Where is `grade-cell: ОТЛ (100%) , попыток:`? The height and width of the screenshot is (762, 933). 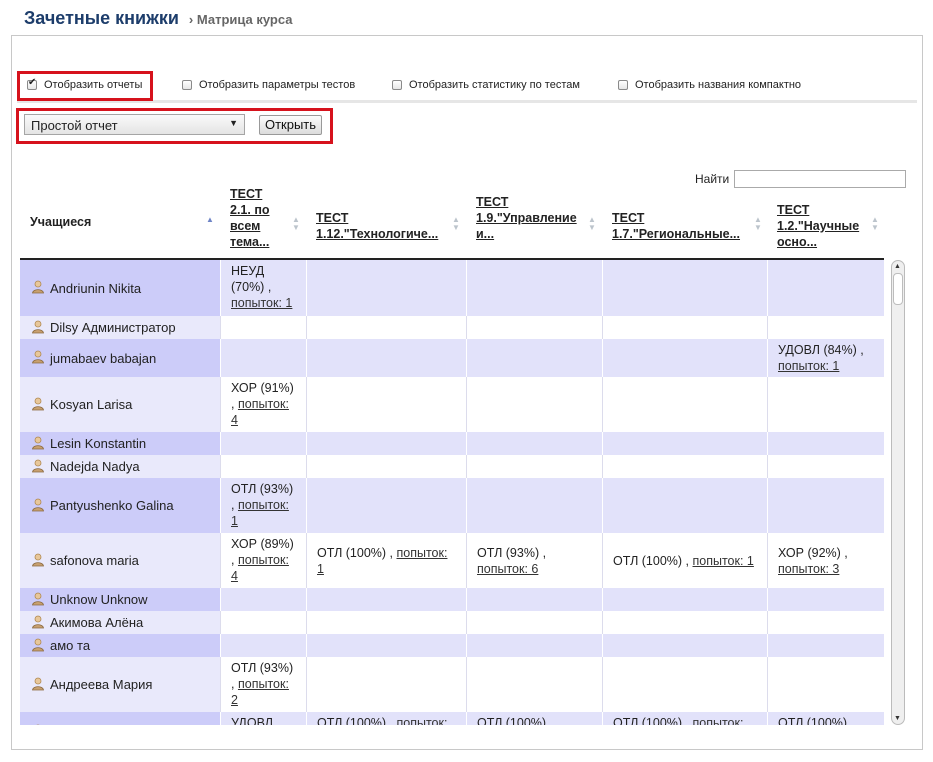 grade-cell: ОТЛ (100%) , попыток: is located at coordinates (684, 718).